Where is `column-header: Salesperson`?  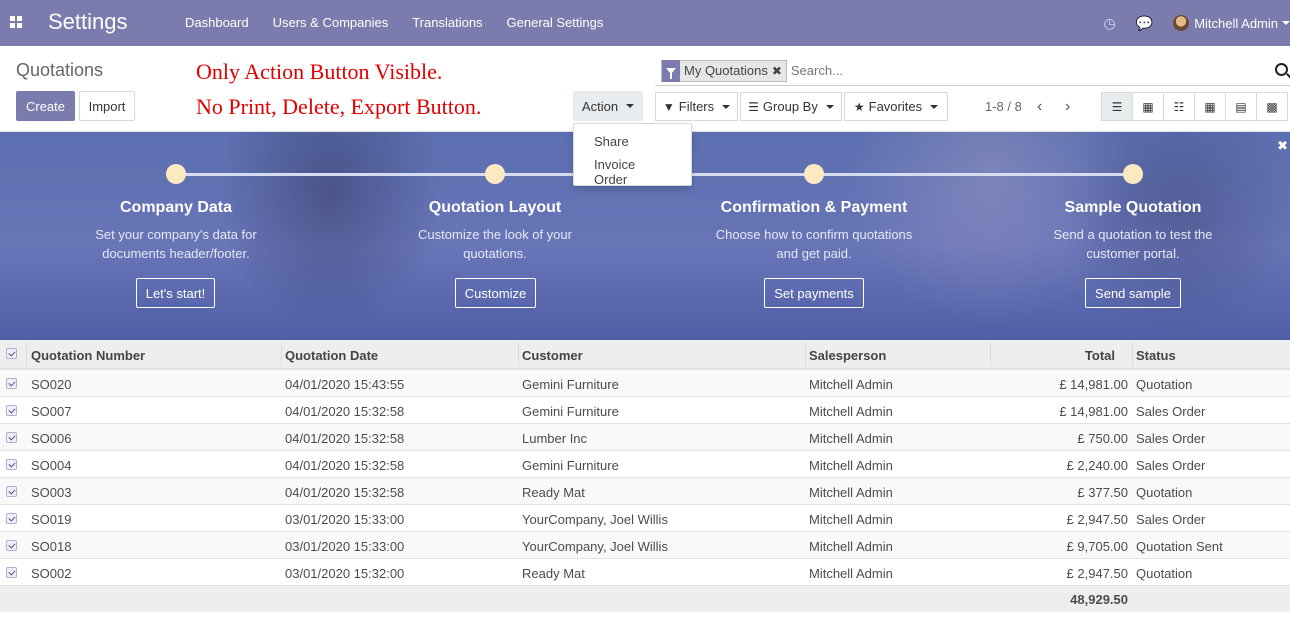
column-header: Salesperson is located at coordinates (847, 355).